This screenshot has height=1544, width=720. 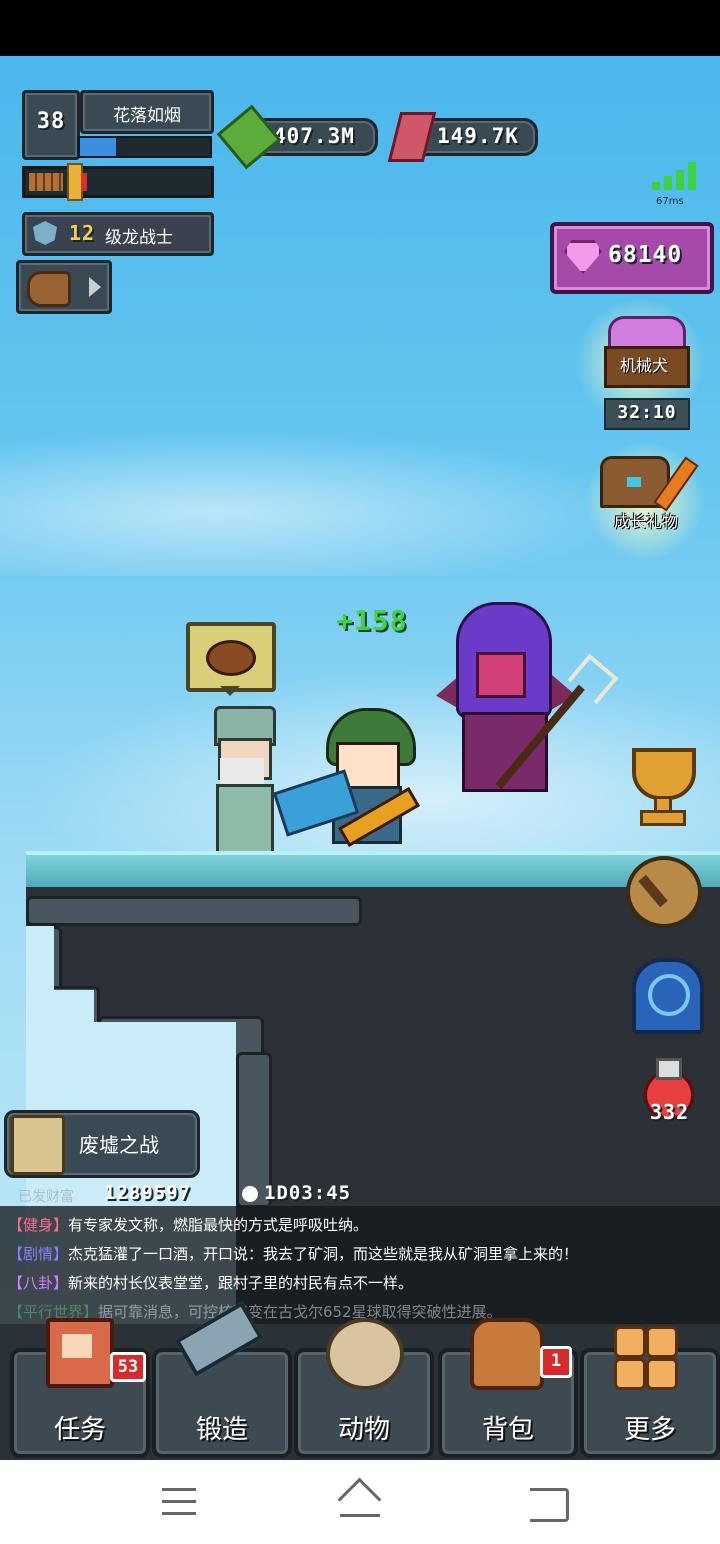 I want to click on power-bar, so click(x=118, y=182).